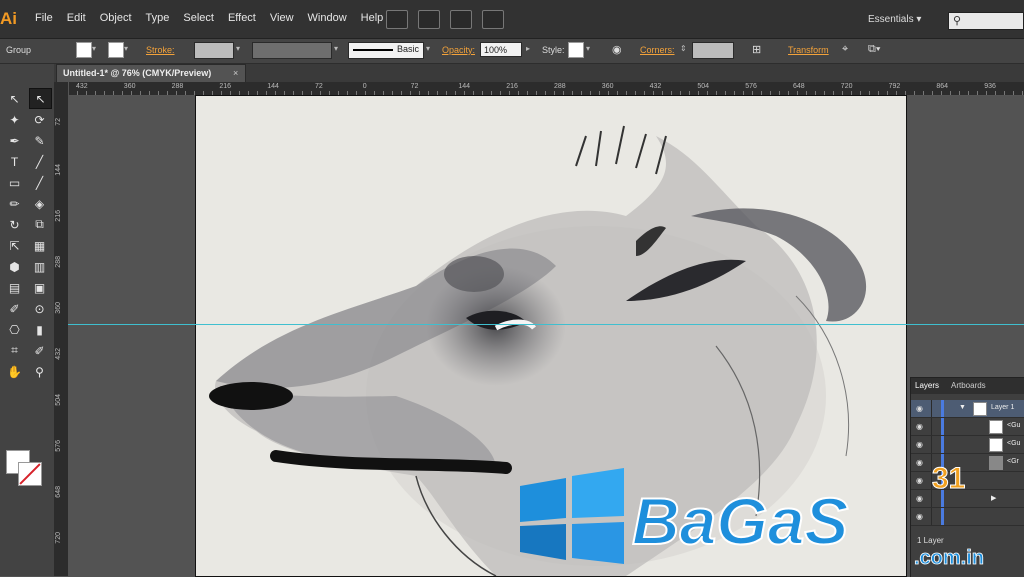  What do you see at coordinates (39, 329) in the screenshot?
I see `column-graph-tool-icon: ▮` at bounding box center [39, 329].